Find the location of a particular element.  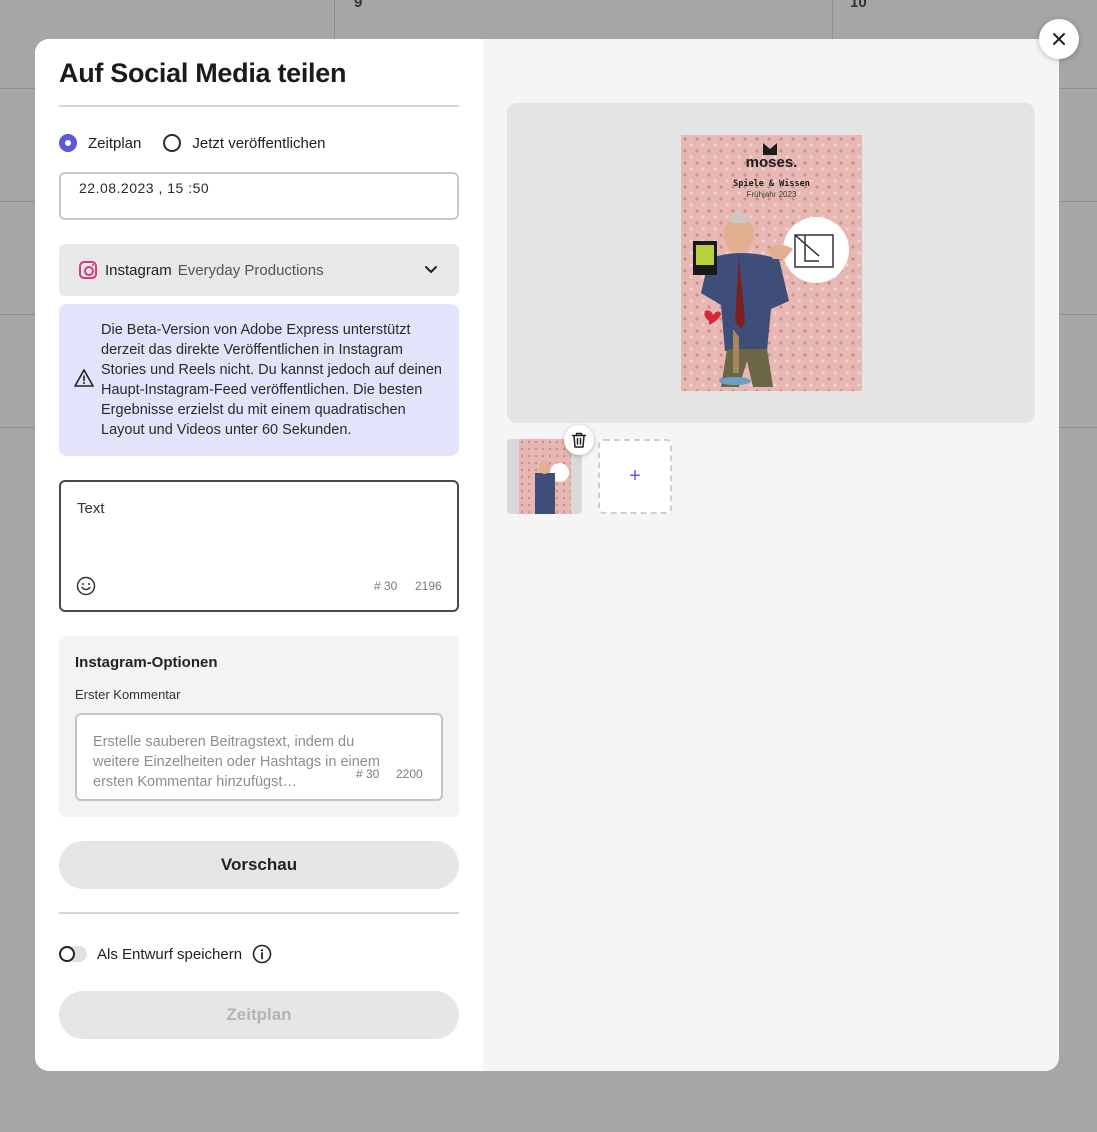

delete-media-button is located at coordinates (579, 440).